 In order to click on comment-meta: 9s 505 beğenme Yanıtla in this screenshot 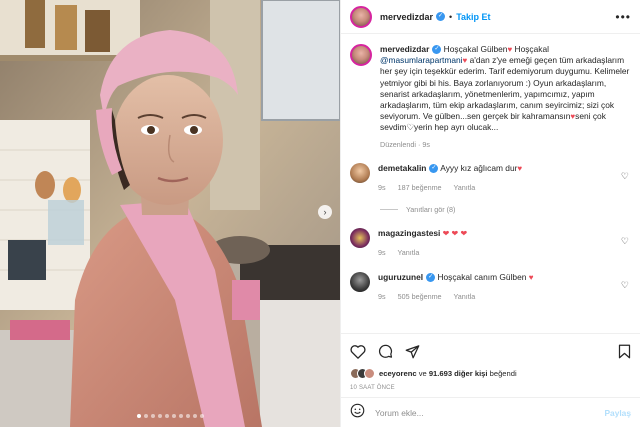, I will do `click(495, 296)`.